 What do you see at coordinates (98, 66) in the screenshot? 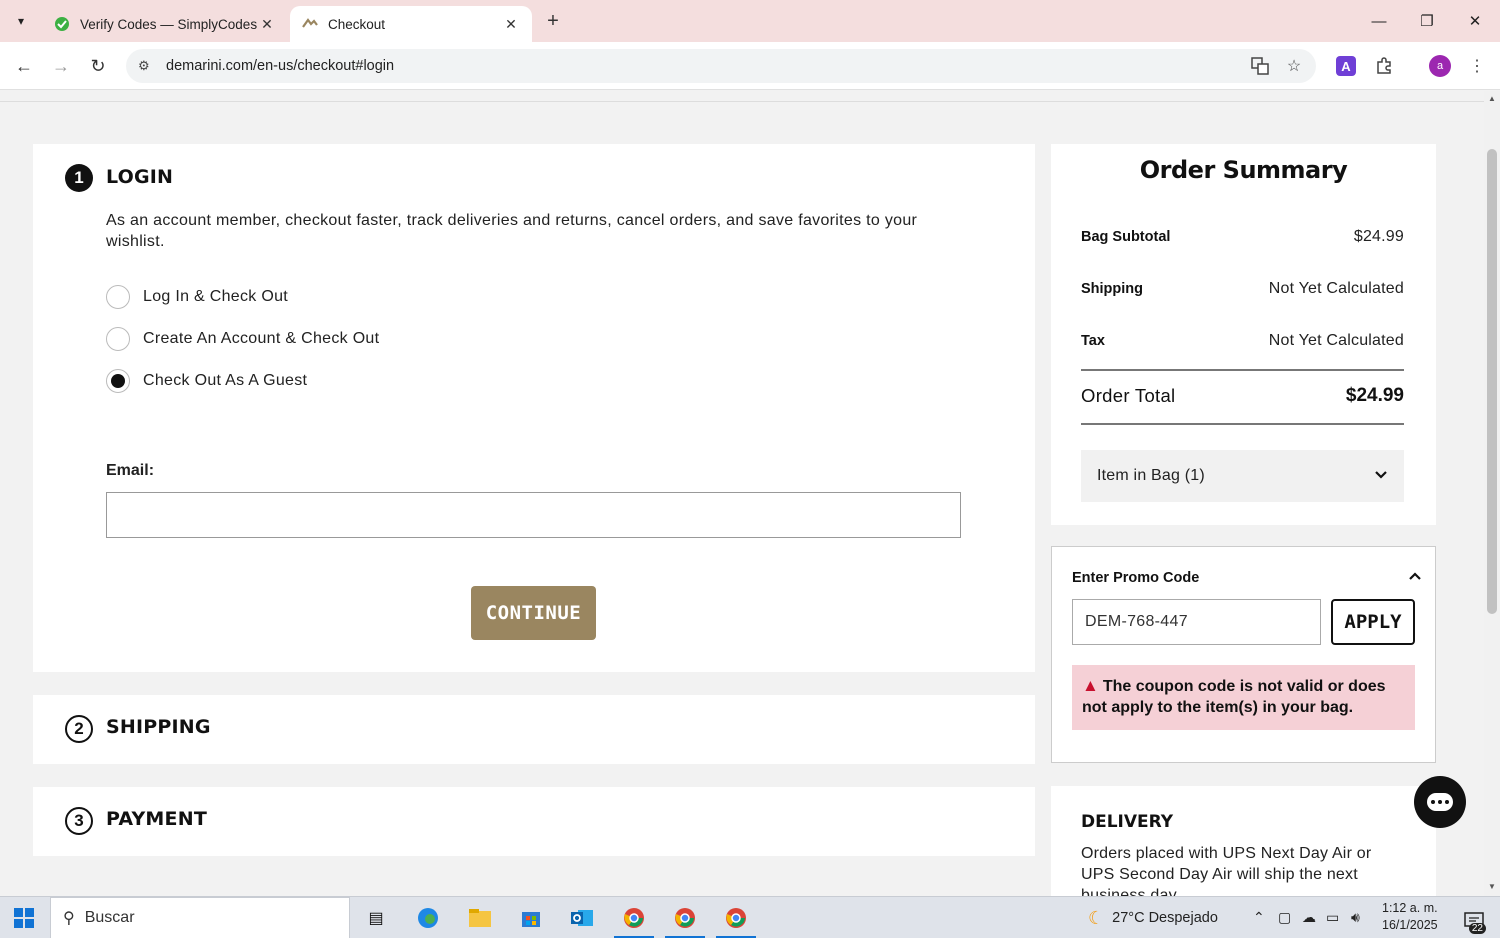
I see `reload-icon: ↻` at bounding box center [98, 66].